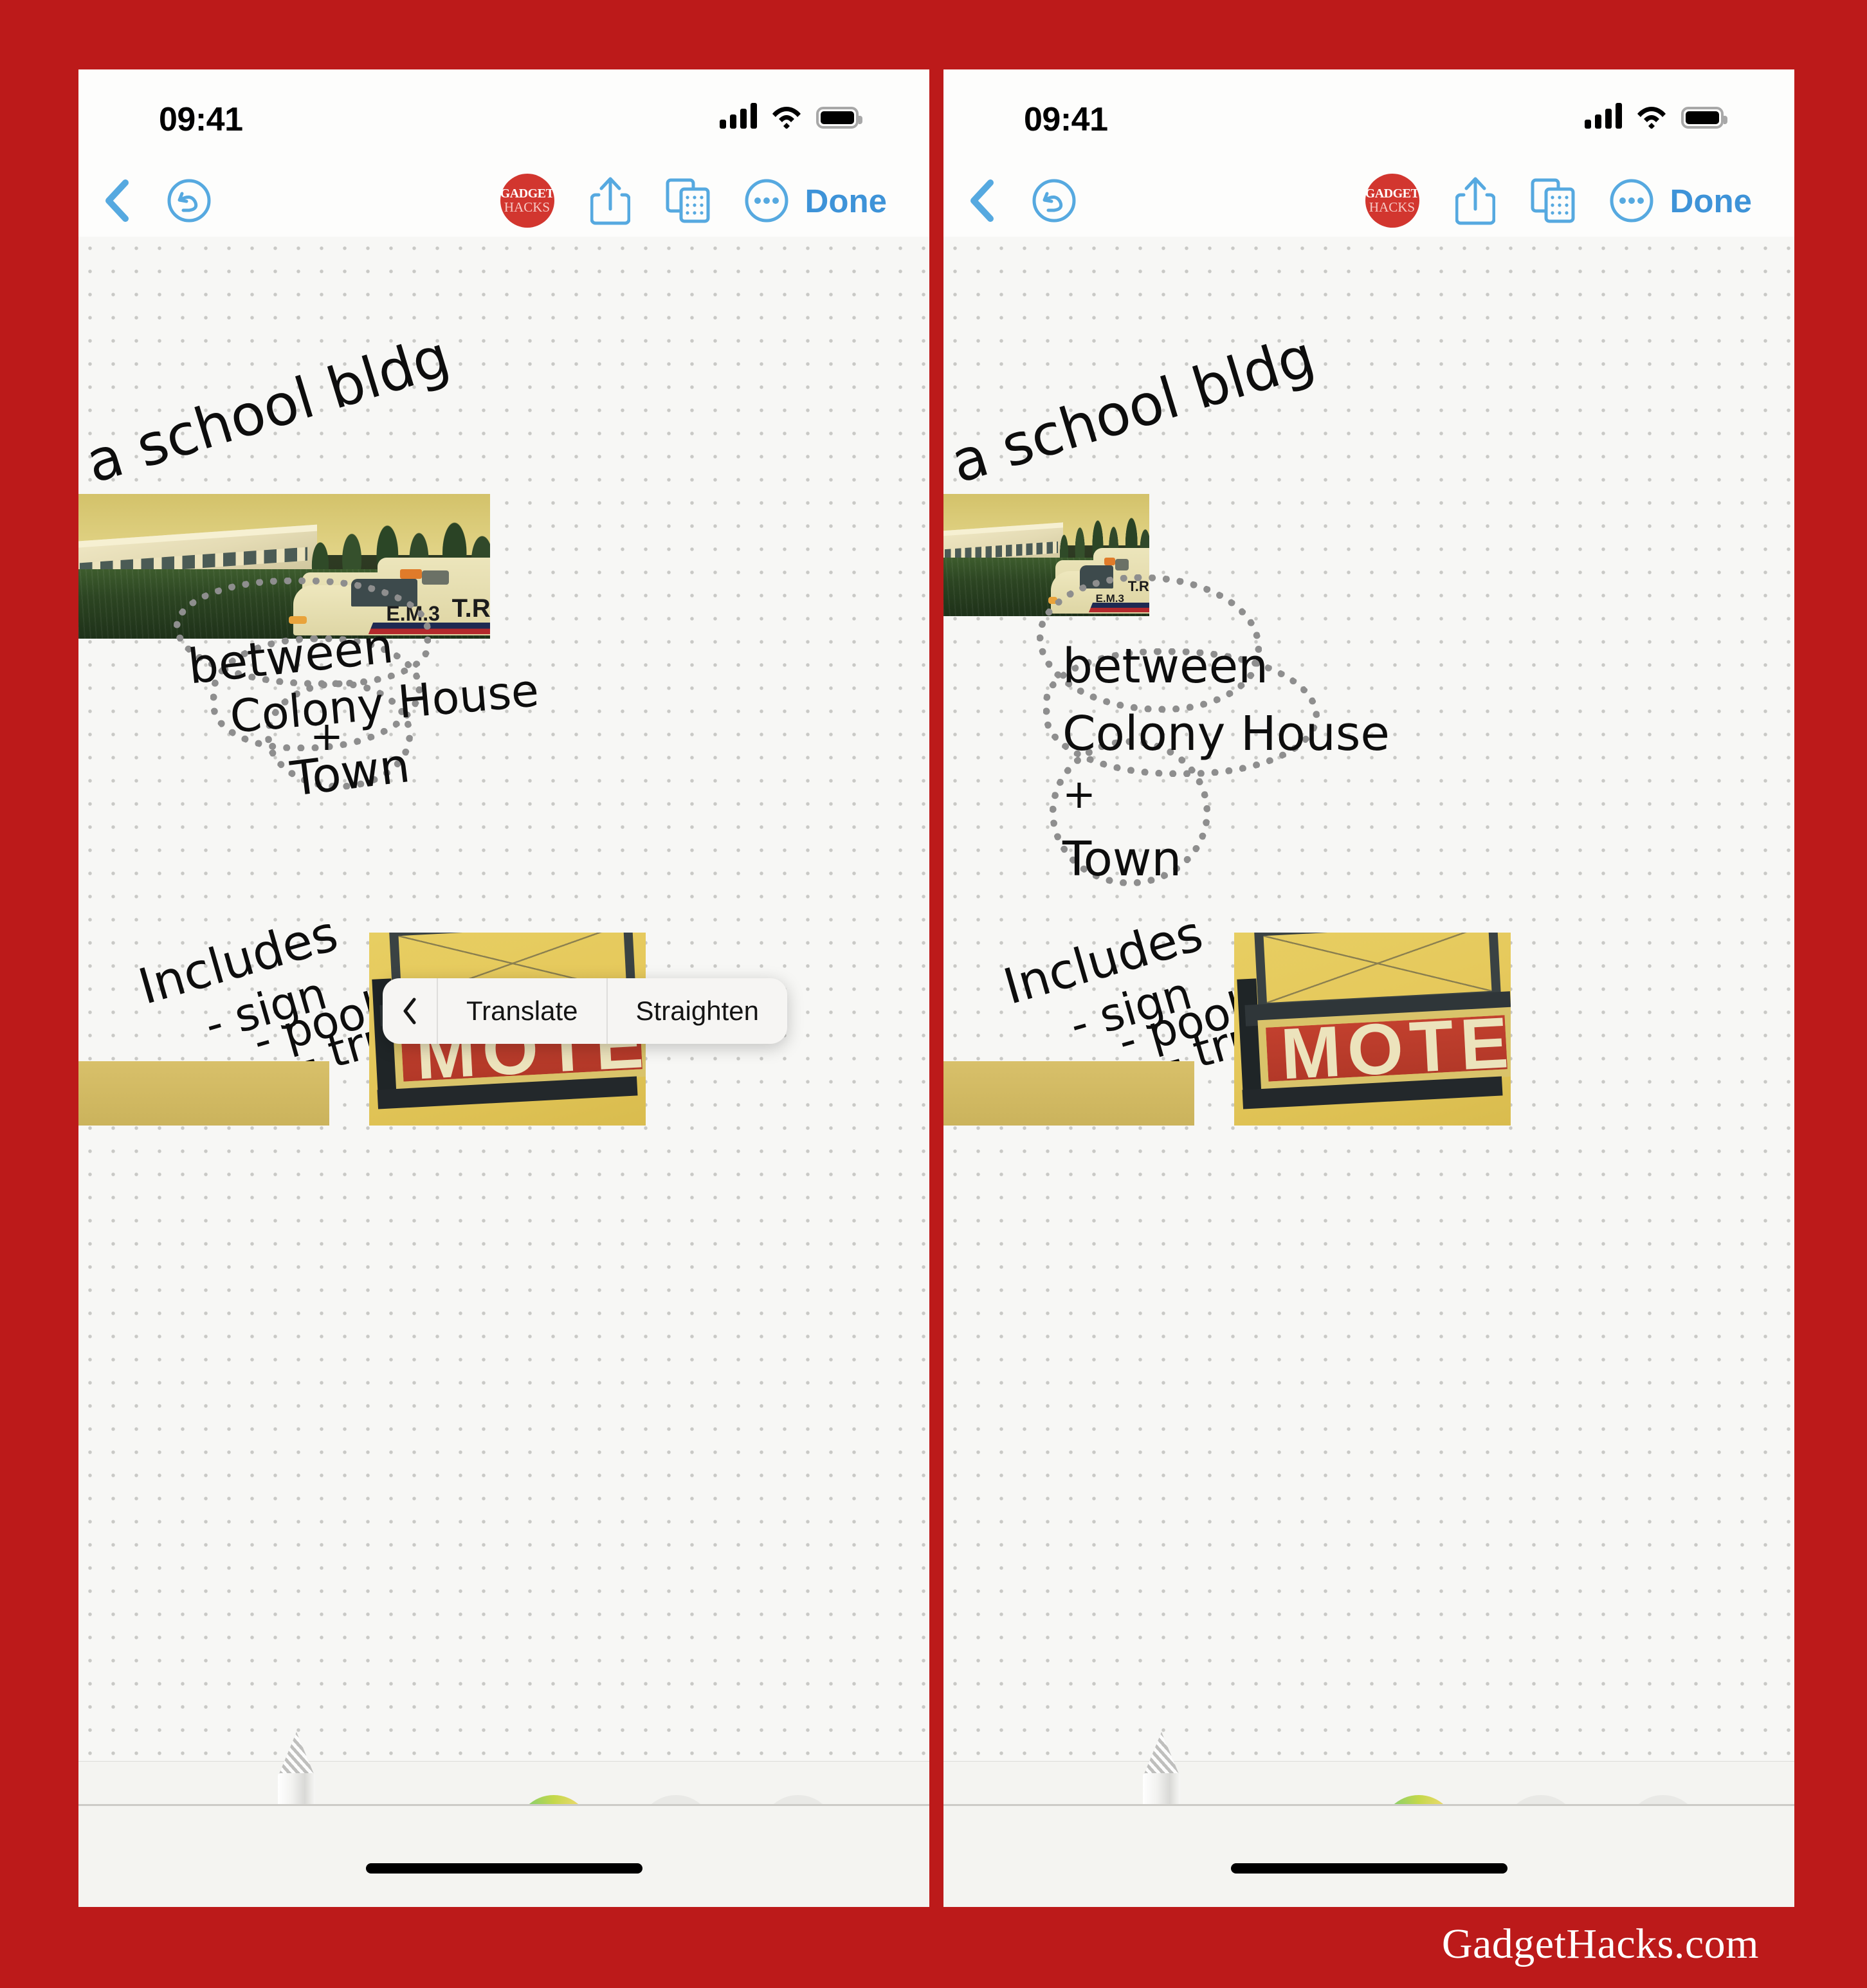  I want to click on context-menu-popup: Translate Straighten, so click(585, 1011).